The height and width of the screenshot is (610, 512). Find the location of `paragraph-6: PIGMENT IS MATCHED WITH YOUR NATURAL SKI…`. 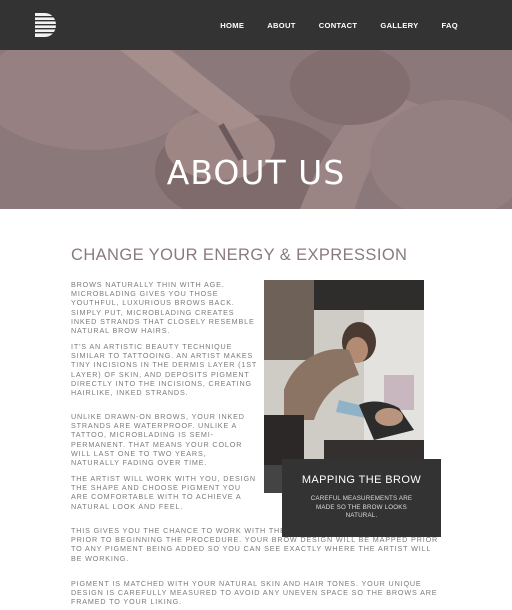

paragraph-6: PIGMENT IS MATCHED WITH YOUR NATURAL SKI… is located at coordinates (254, 593).